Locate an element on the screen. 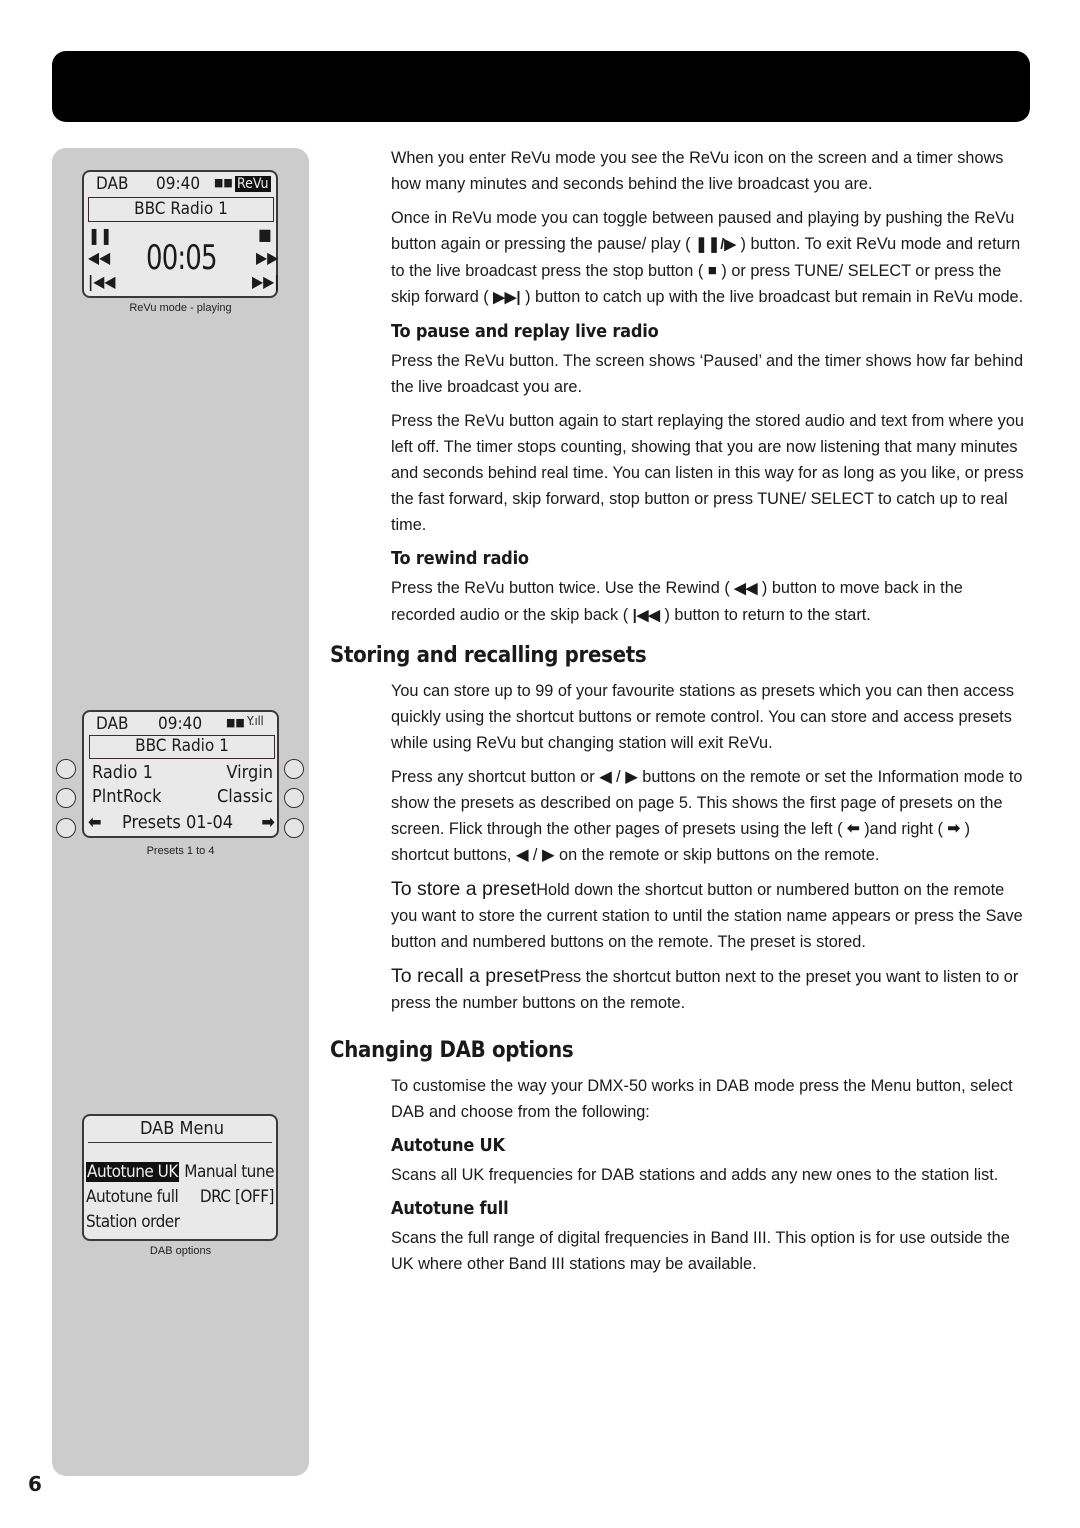  pause-play-icon: ❚❚/▶ is located at coordinates (715, 244).